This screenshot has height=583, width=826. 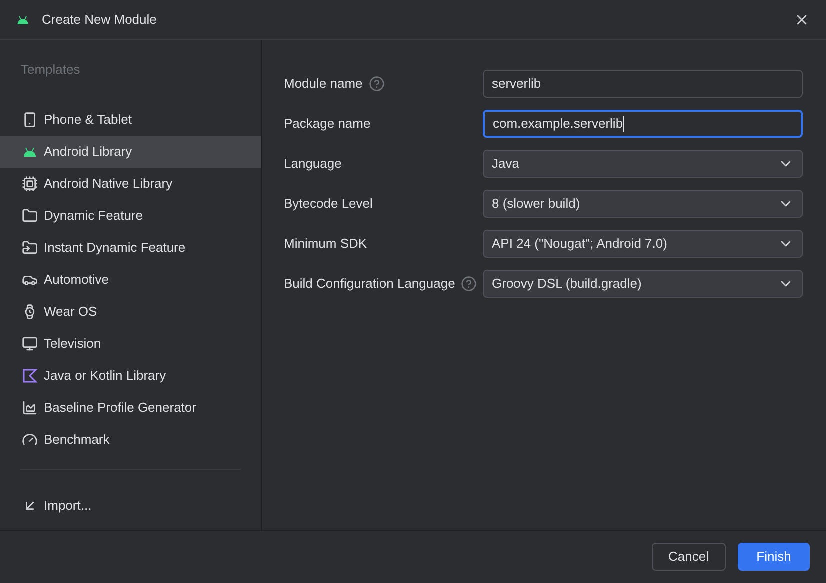 What do you see at coordinates (643, 204) in the screenshot?
I see `dropdown: 8 (slower build)` at bounding box center [643, 204].